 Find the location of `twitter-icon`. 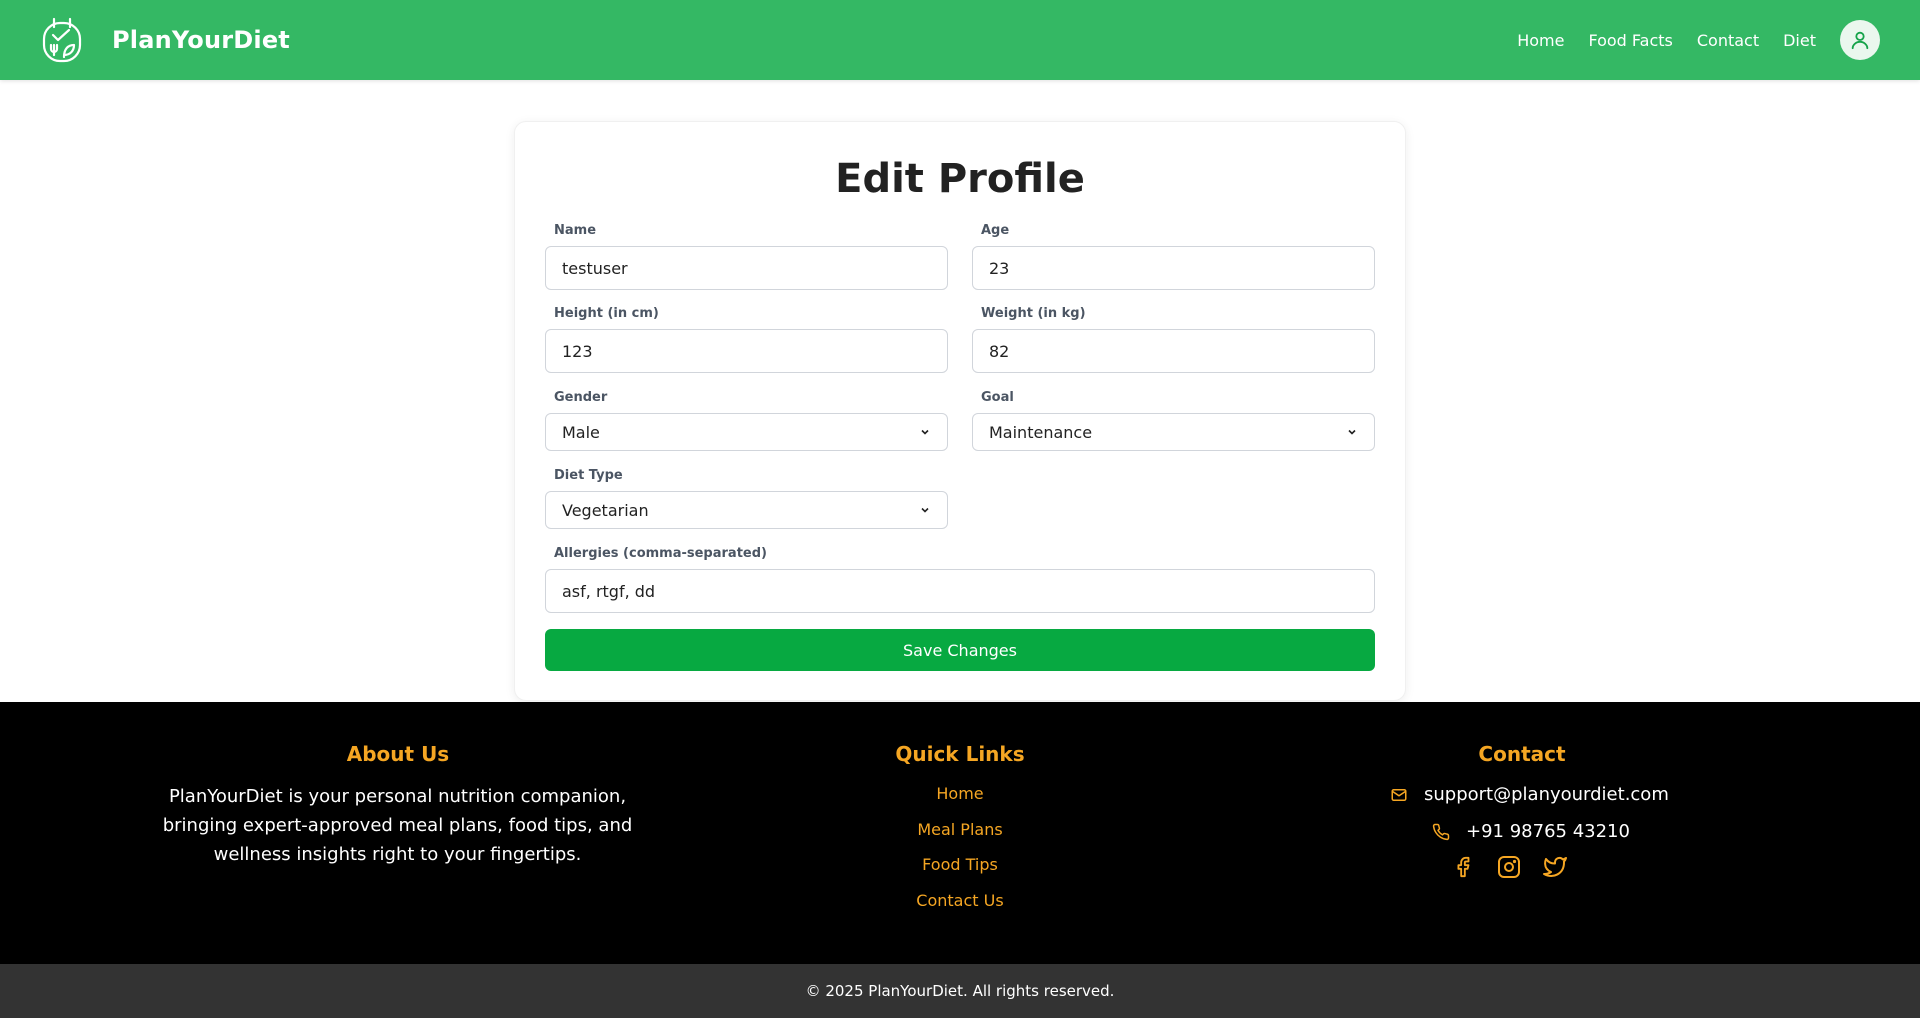

twitter-icon is located at coordinates (1555, 867).